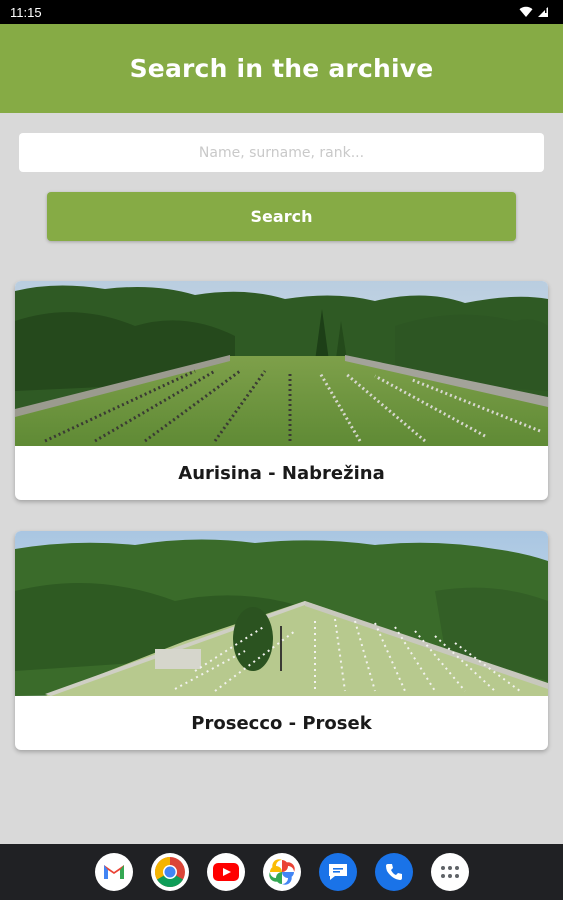 This screenshot has width=563, height=900. I want to click on photos-icon, so click(281, 872).